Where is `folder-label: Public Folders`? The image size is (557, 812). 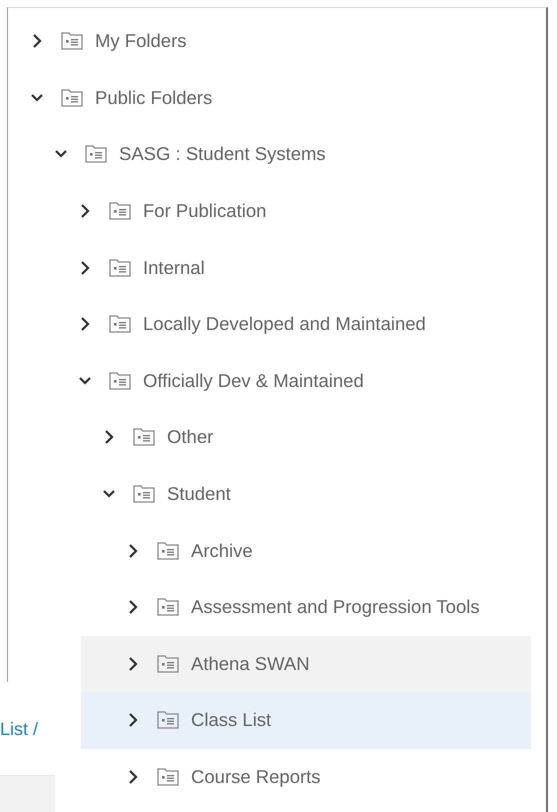 folder-label: Public Folders is located at coordinates (153, 97).